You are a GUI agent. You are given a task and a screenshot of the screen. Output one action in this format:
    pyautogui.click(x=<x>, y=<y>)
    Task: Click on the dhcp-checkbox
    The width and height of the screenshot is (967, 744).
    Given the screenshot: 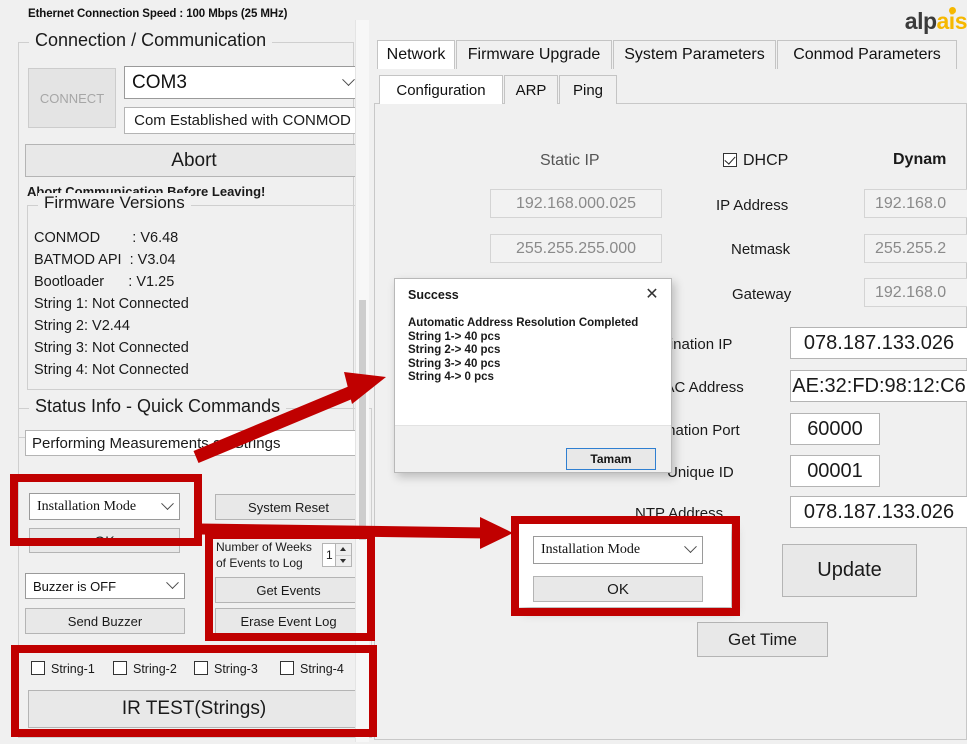 What is the action you would take?
    pyautogui.click(x=730, y=160)
    